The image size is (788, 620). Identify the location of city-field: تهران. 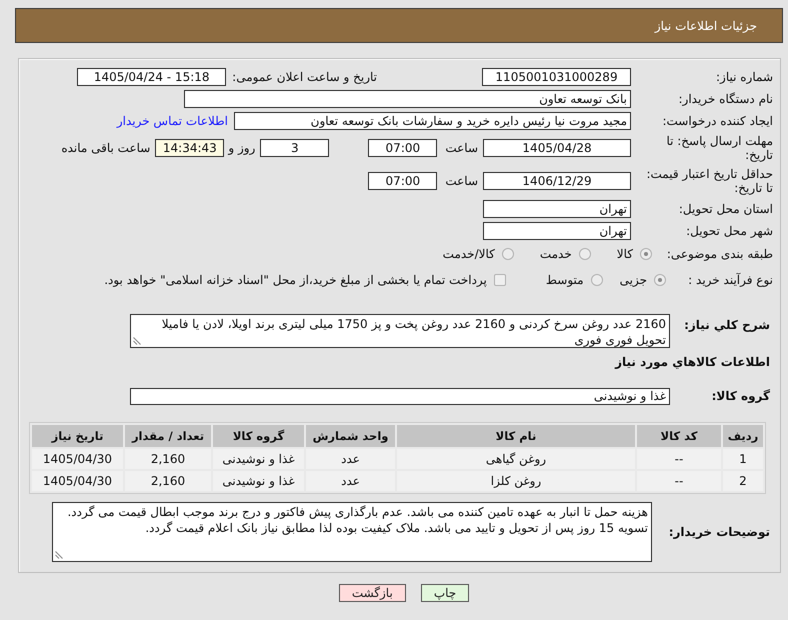
(557, 231).